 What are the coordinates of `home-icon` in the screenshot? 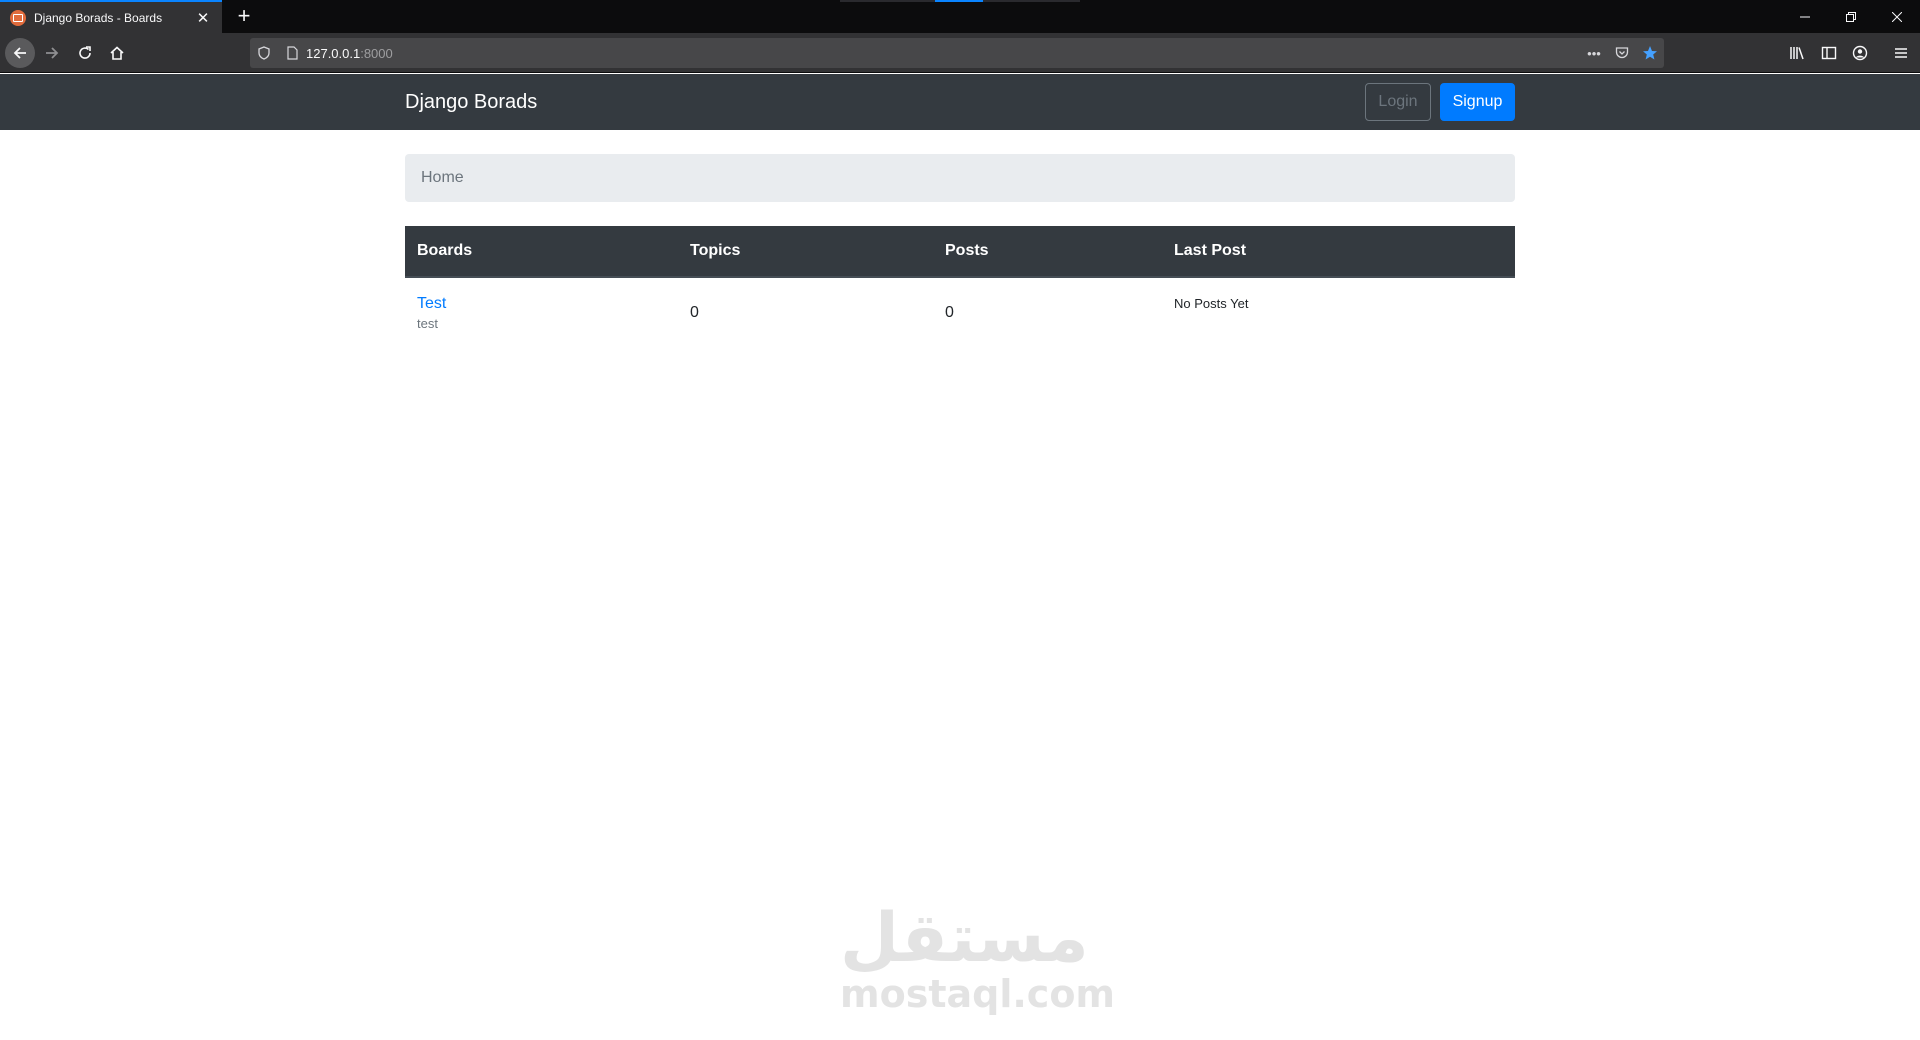 It's located at (117, 53).